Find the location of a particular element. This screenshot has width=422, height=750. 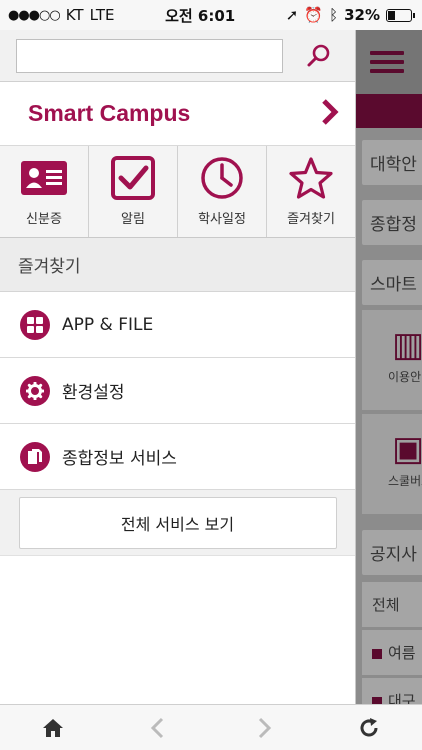

refresh-button is located at coordinates (369, 728).